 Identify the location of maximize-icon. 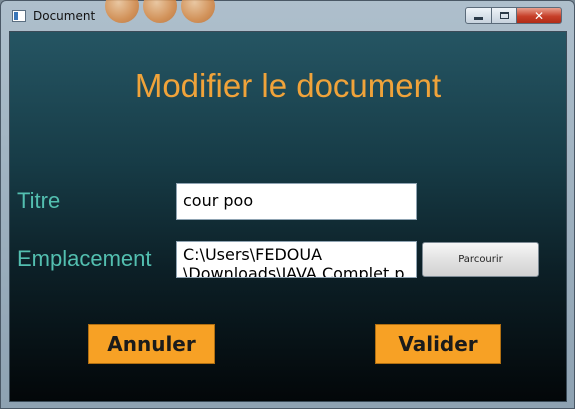
(504, 15).